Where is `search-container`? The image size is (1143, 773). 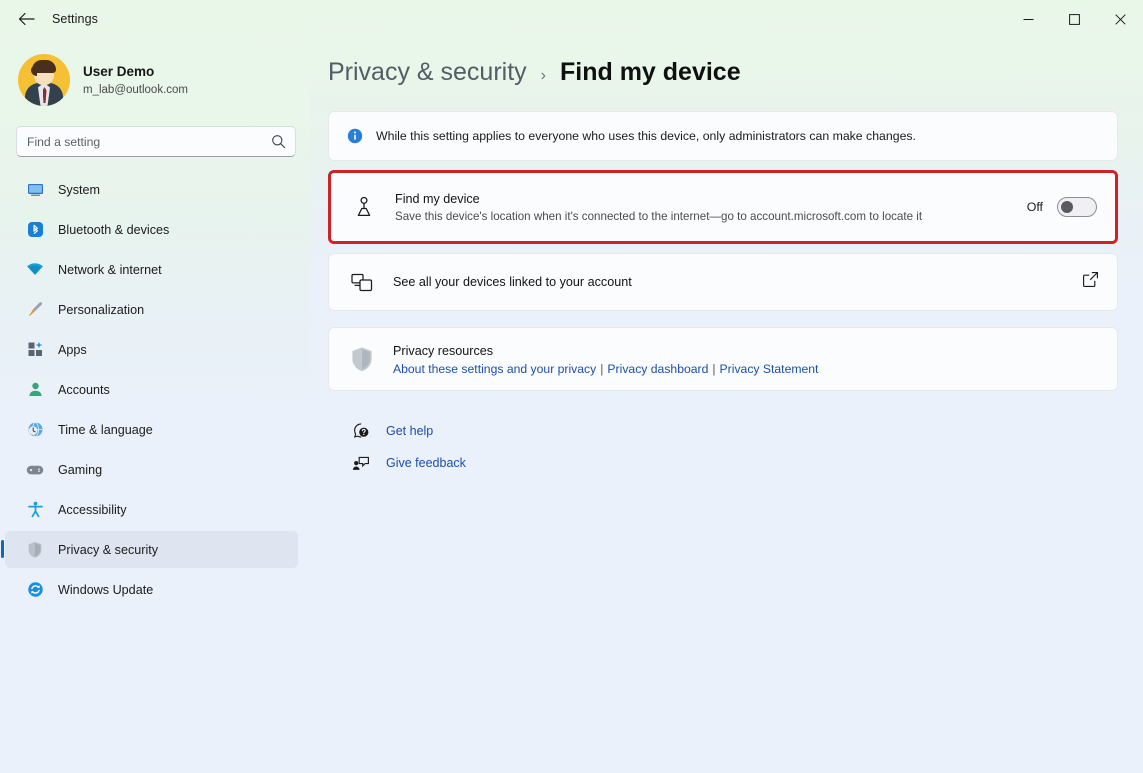 search-container is located at coordinates (155, 131).